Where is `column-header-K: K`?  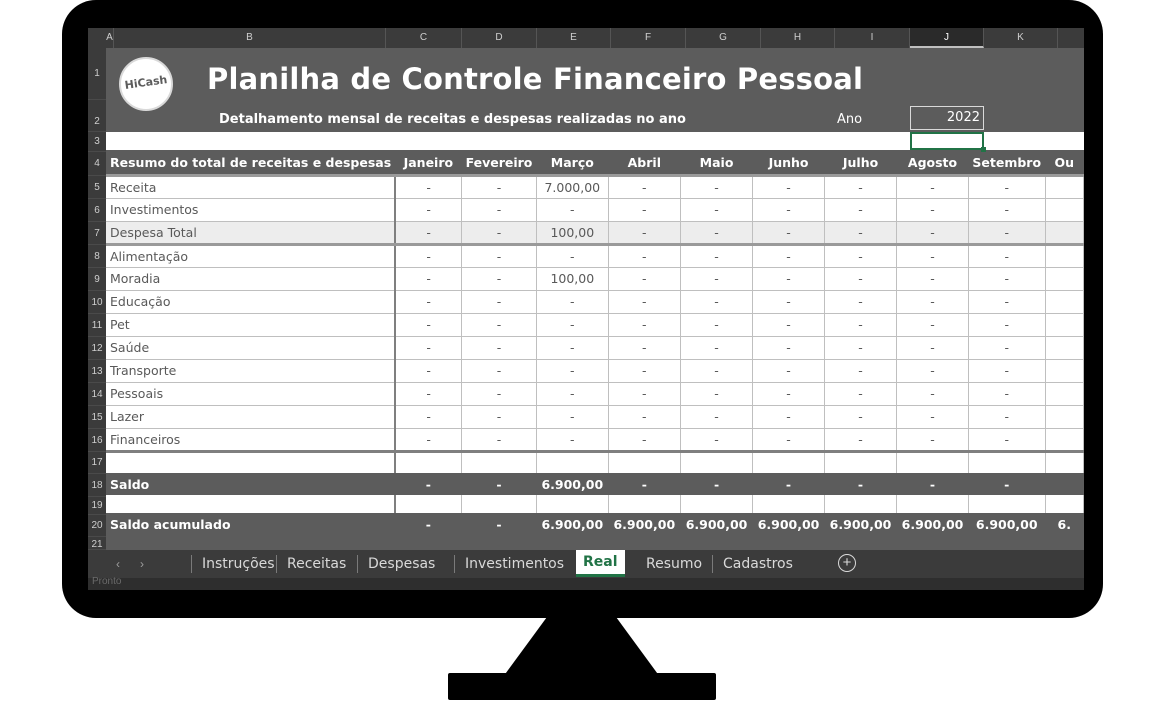
column-header-K: K is located at coordinates (1021, 38).